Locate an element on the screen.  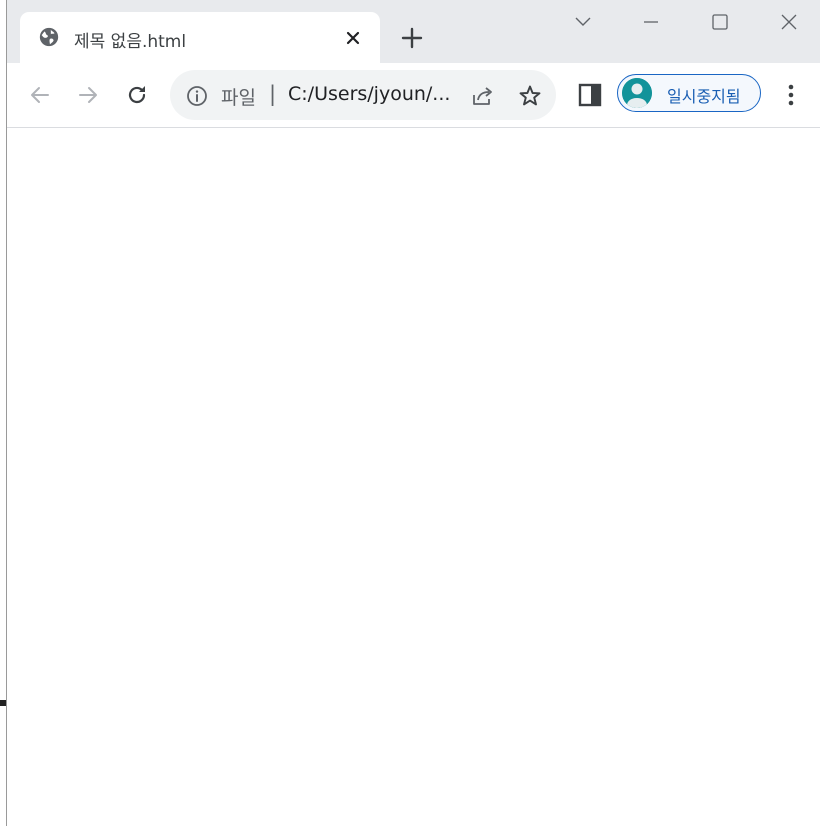
browser-toolbar: 파일 | C:/Users/jyoun/... 일시중지됨 is located at coordinates (413, 95).